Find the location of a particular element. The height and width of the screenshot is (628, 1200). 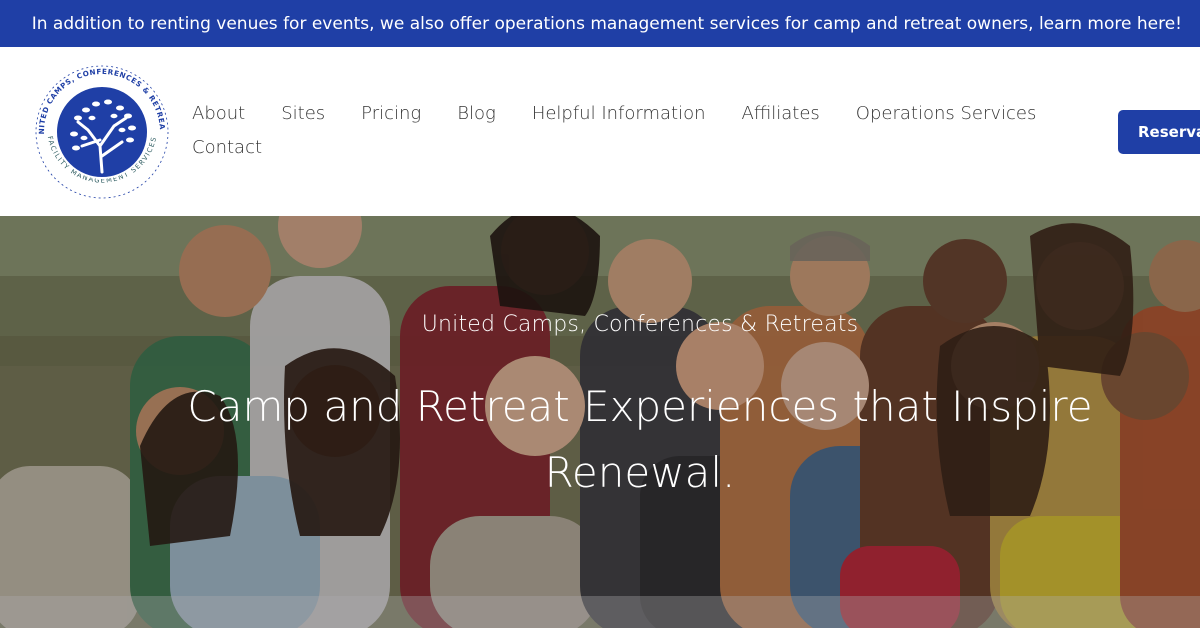

nav-item-operations-services: Operations Services is located at coordinates (946, 114).